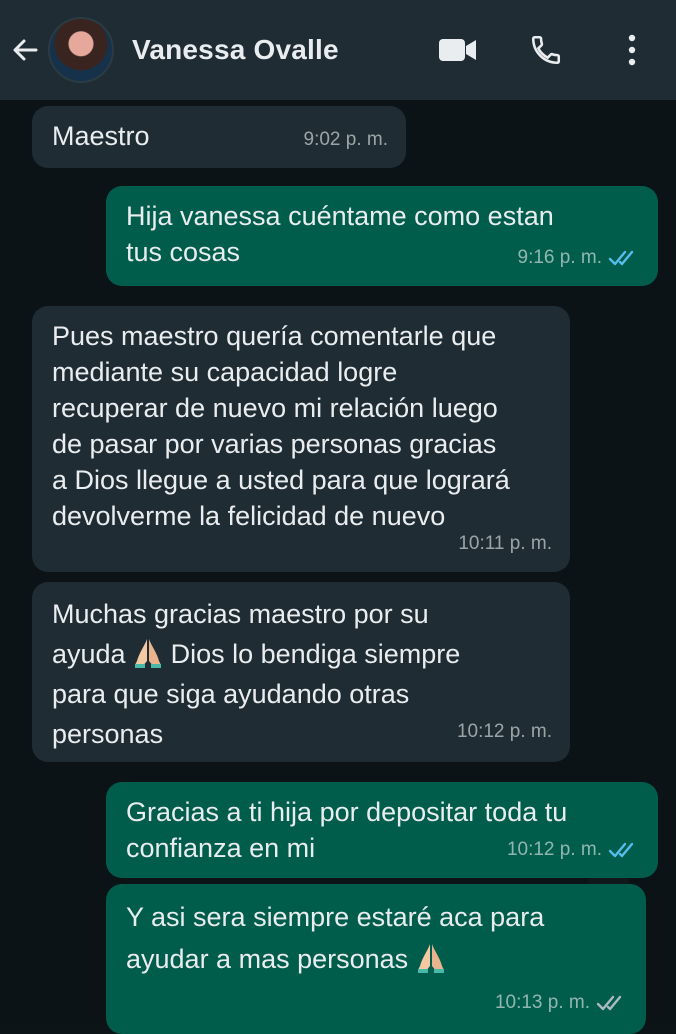 The width and height of the screenshot is (676, 1034). What do you see at coordinates (546, 50) in the screenshot?
I see `phone-icon` at bounding box center [546, 50].